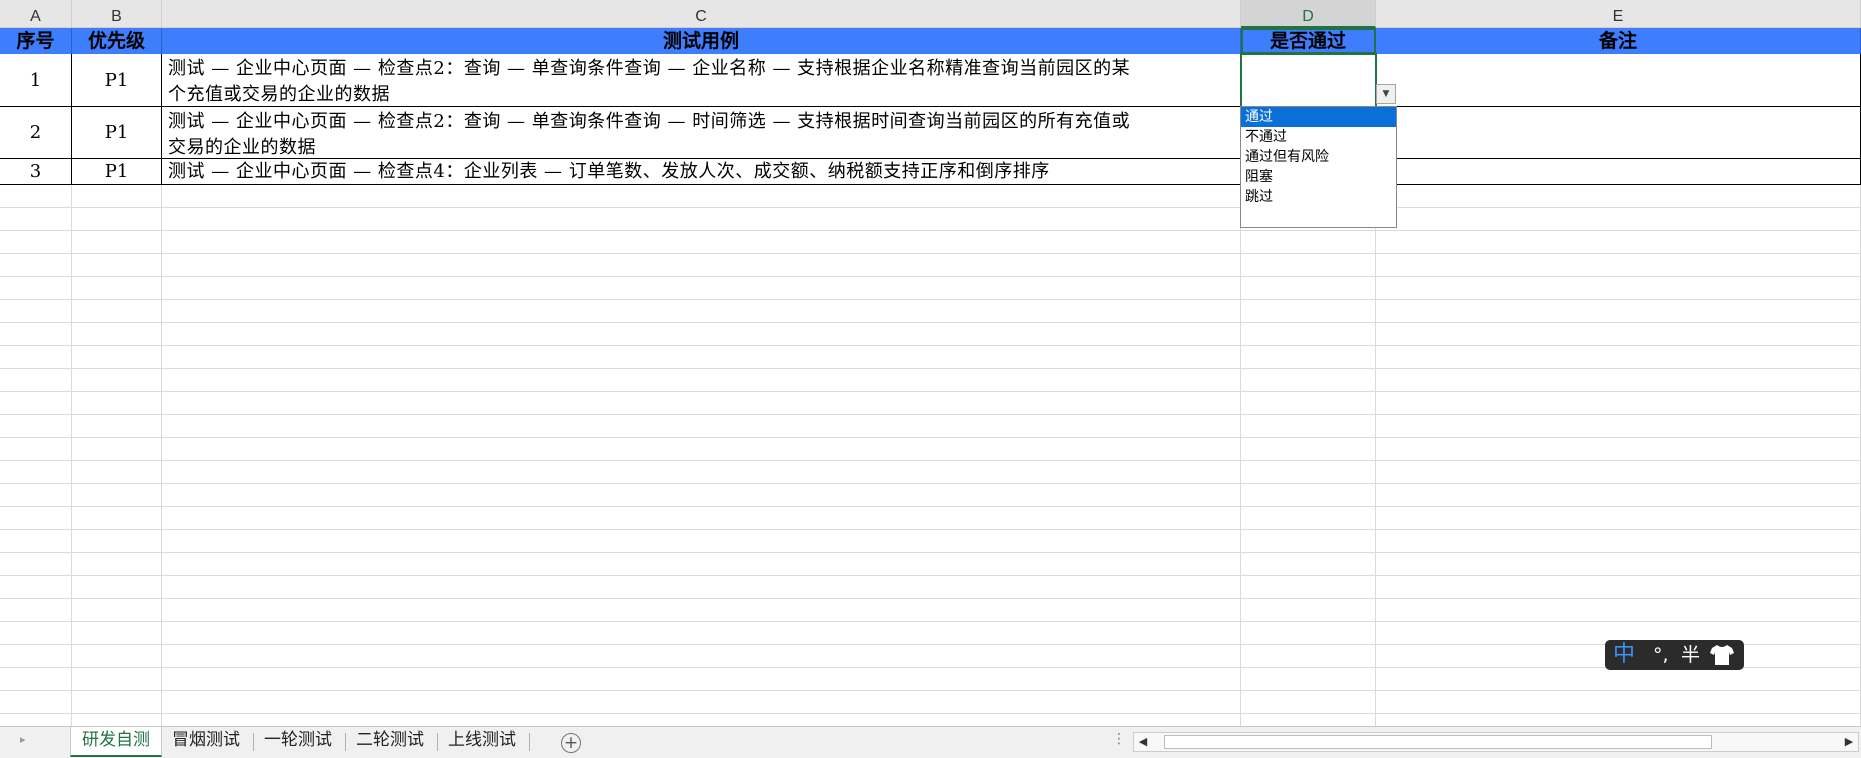 The height and width of the screenshot is (758, 1861). Describe the element at coordinates (1618, 172) in the screenshot. I see `row-3-remark-cell` at that location.